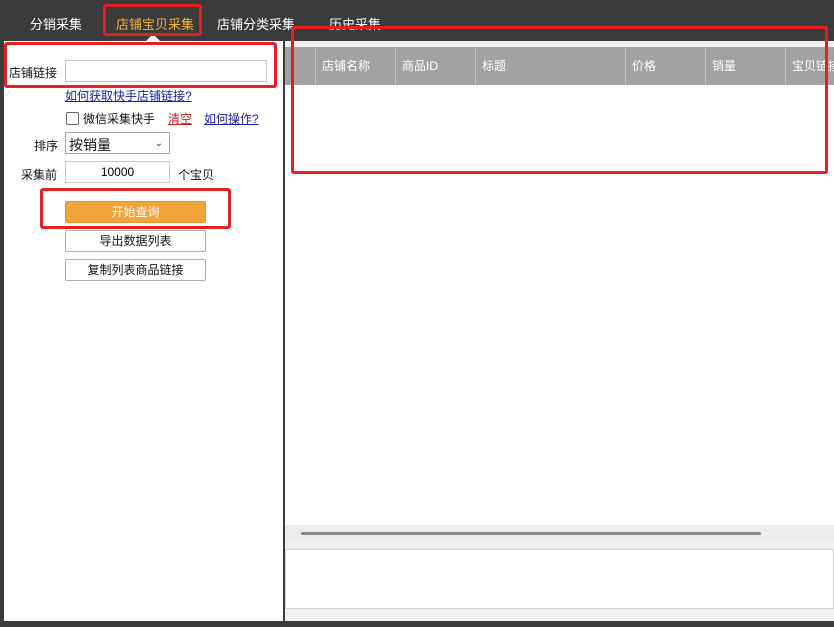 This screenshot has width=834, height=627. Describe the element at coordinates (355, 66) in the screenshot. I see `column-header-shop-name: 店铺名称` at that location.